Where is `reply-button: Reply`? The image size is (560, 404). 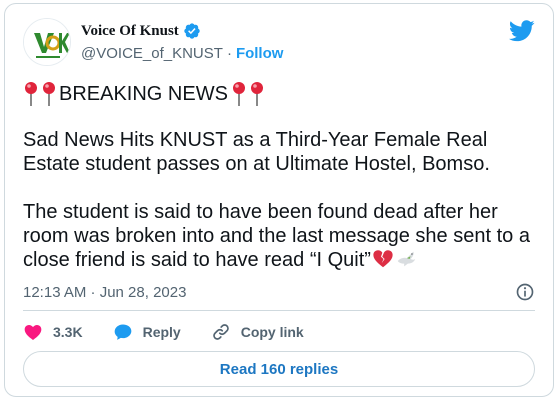
reply-button: Reply is located at coordinates (147, 332).